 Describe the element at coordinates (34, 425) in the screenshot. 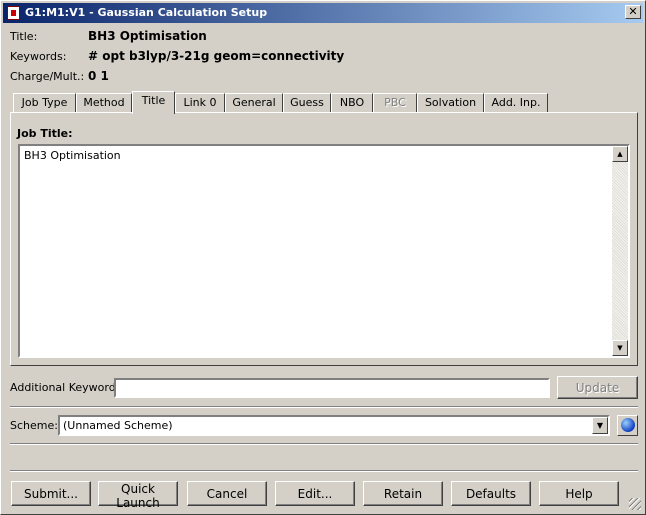

I see `scheme-label: Scheme:` at that location.